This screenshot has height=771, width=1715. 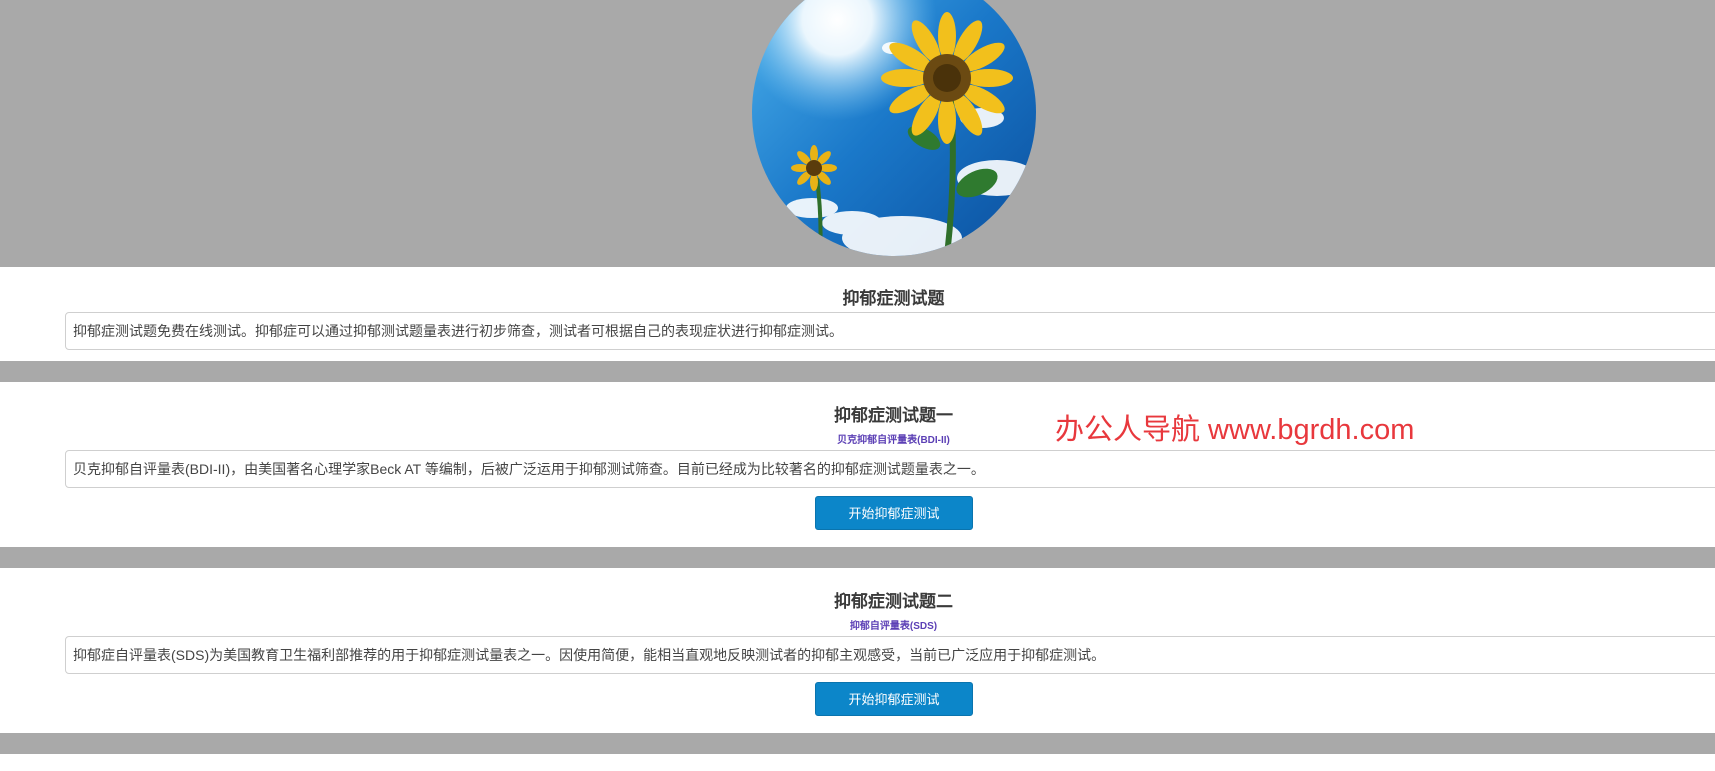 I want to click on start-test-2-button: 开始抑郁症测试, so click(x=894, y=699).